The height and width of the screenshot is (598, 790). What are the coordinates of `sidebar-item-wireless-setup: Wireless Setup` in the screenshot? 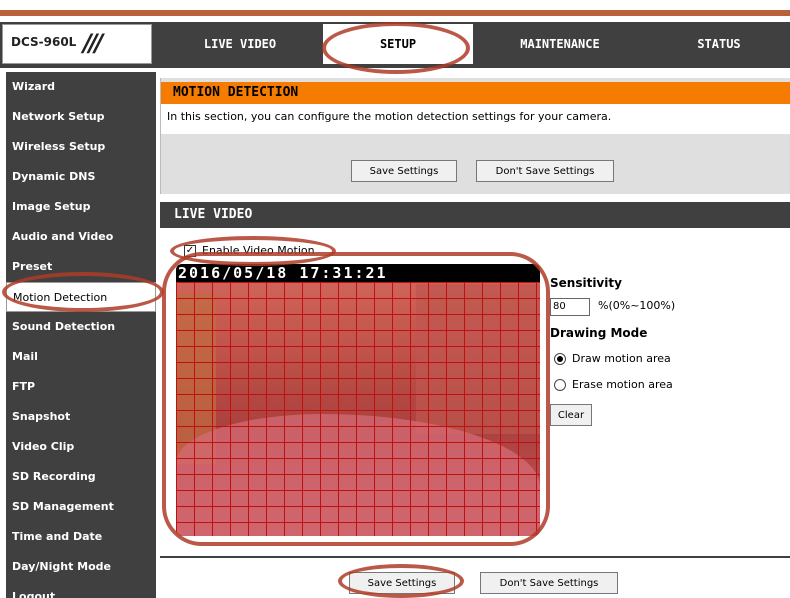 It's located at (81, 147).